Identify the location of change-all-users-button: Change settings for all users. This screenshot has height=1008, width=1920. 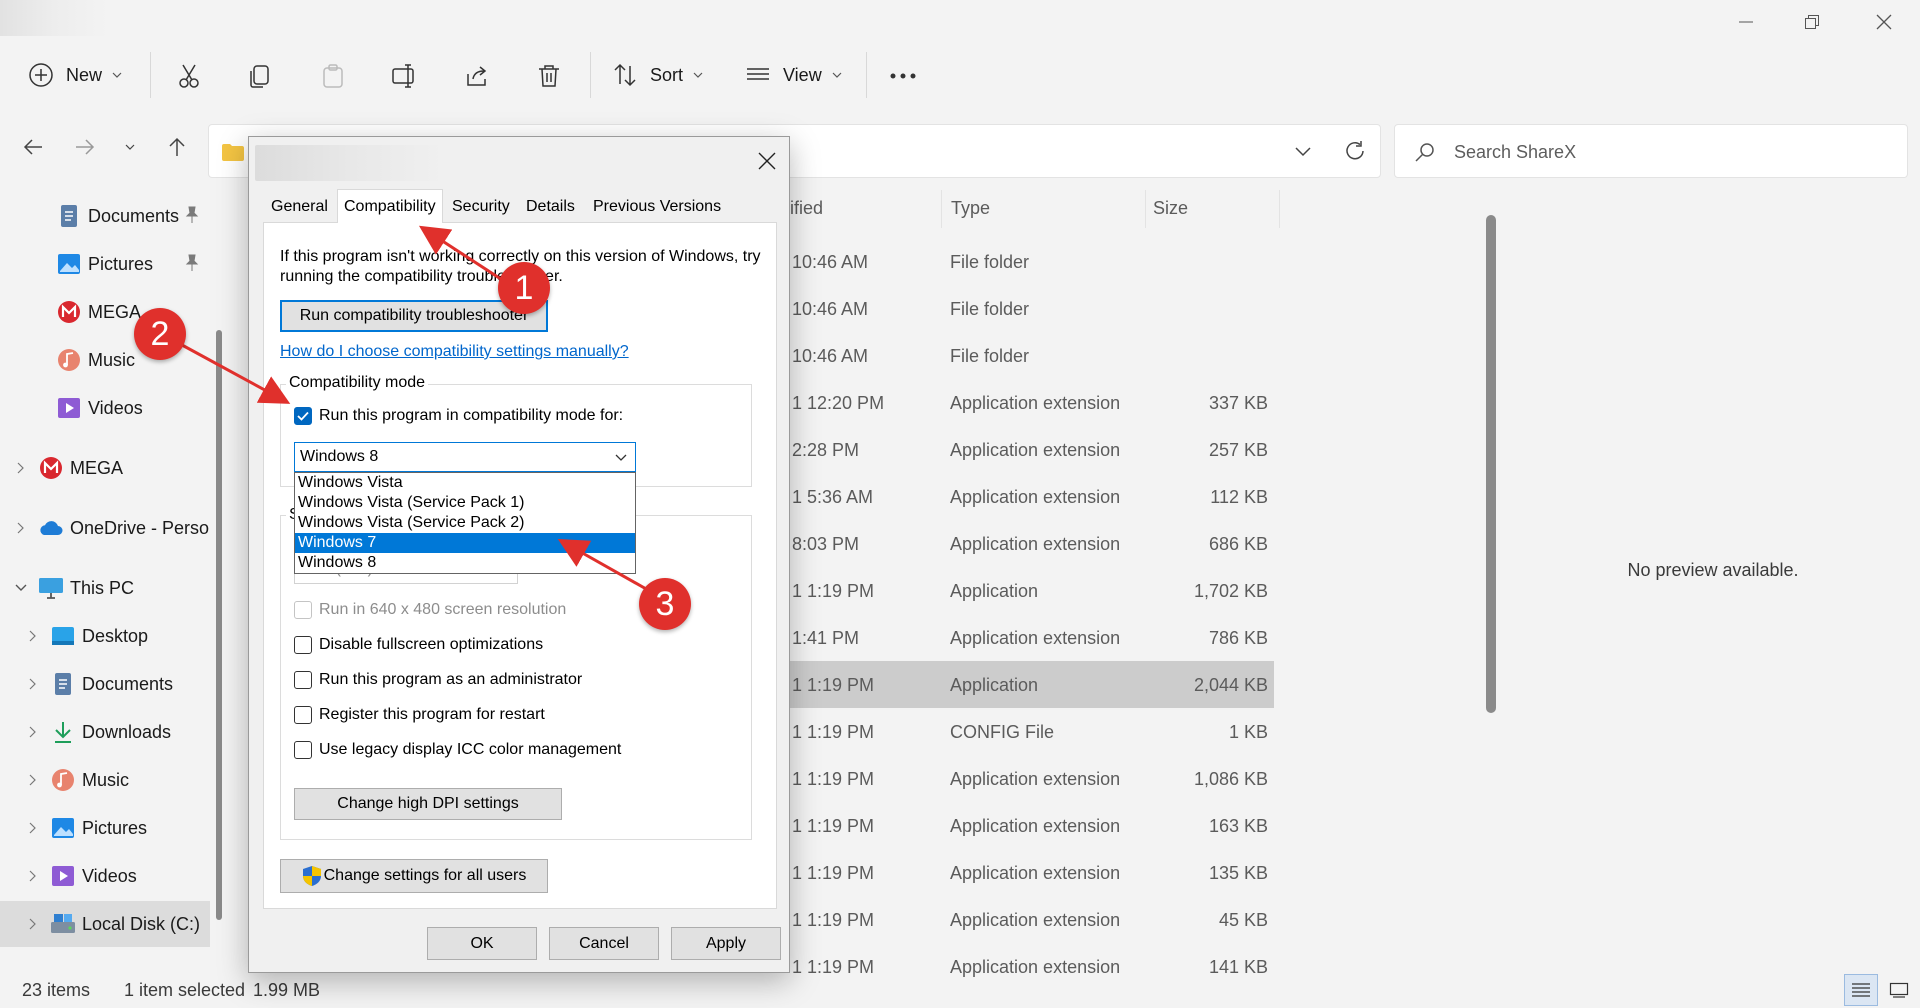
(414, 876).